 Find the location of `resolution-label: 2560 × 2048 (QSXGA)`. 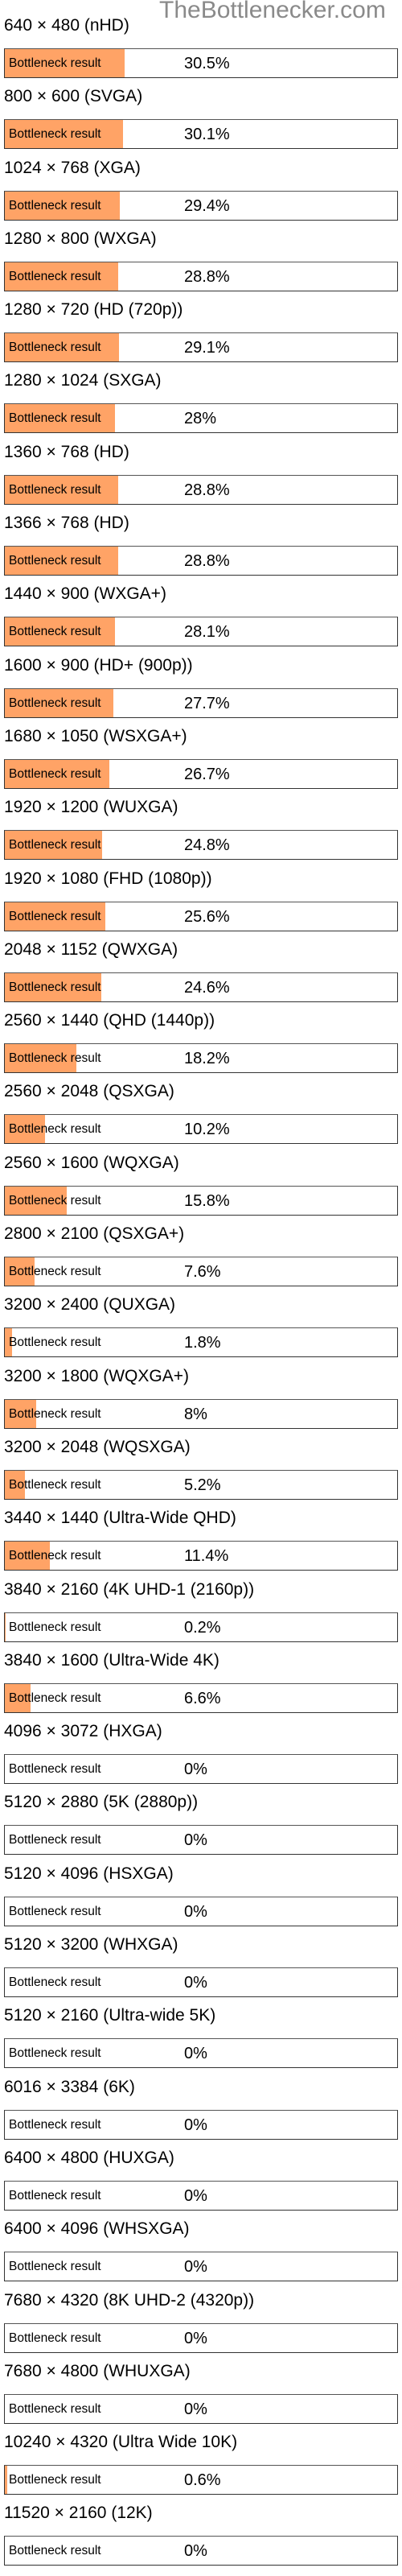

resolution-label: 2560 × 2048 (QSXGA) is located at coordinates (89, 1091).